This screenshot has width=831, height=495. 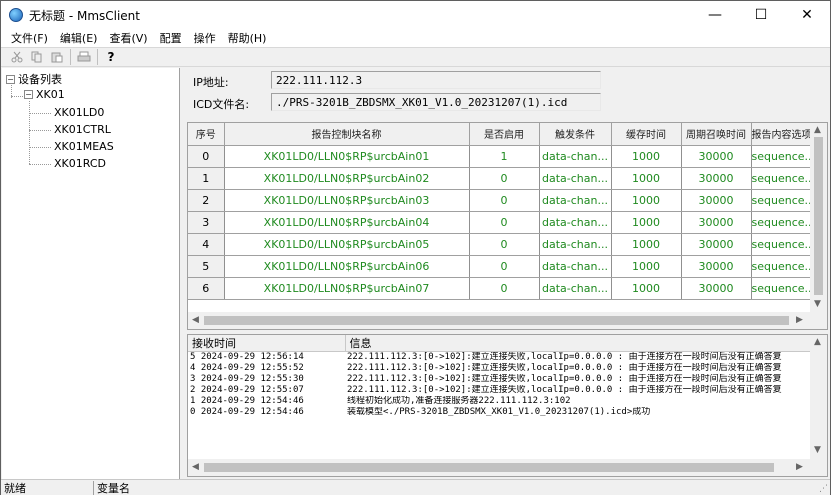 I want to click on menu-view: 查看(V), so click(x=128, y=38).